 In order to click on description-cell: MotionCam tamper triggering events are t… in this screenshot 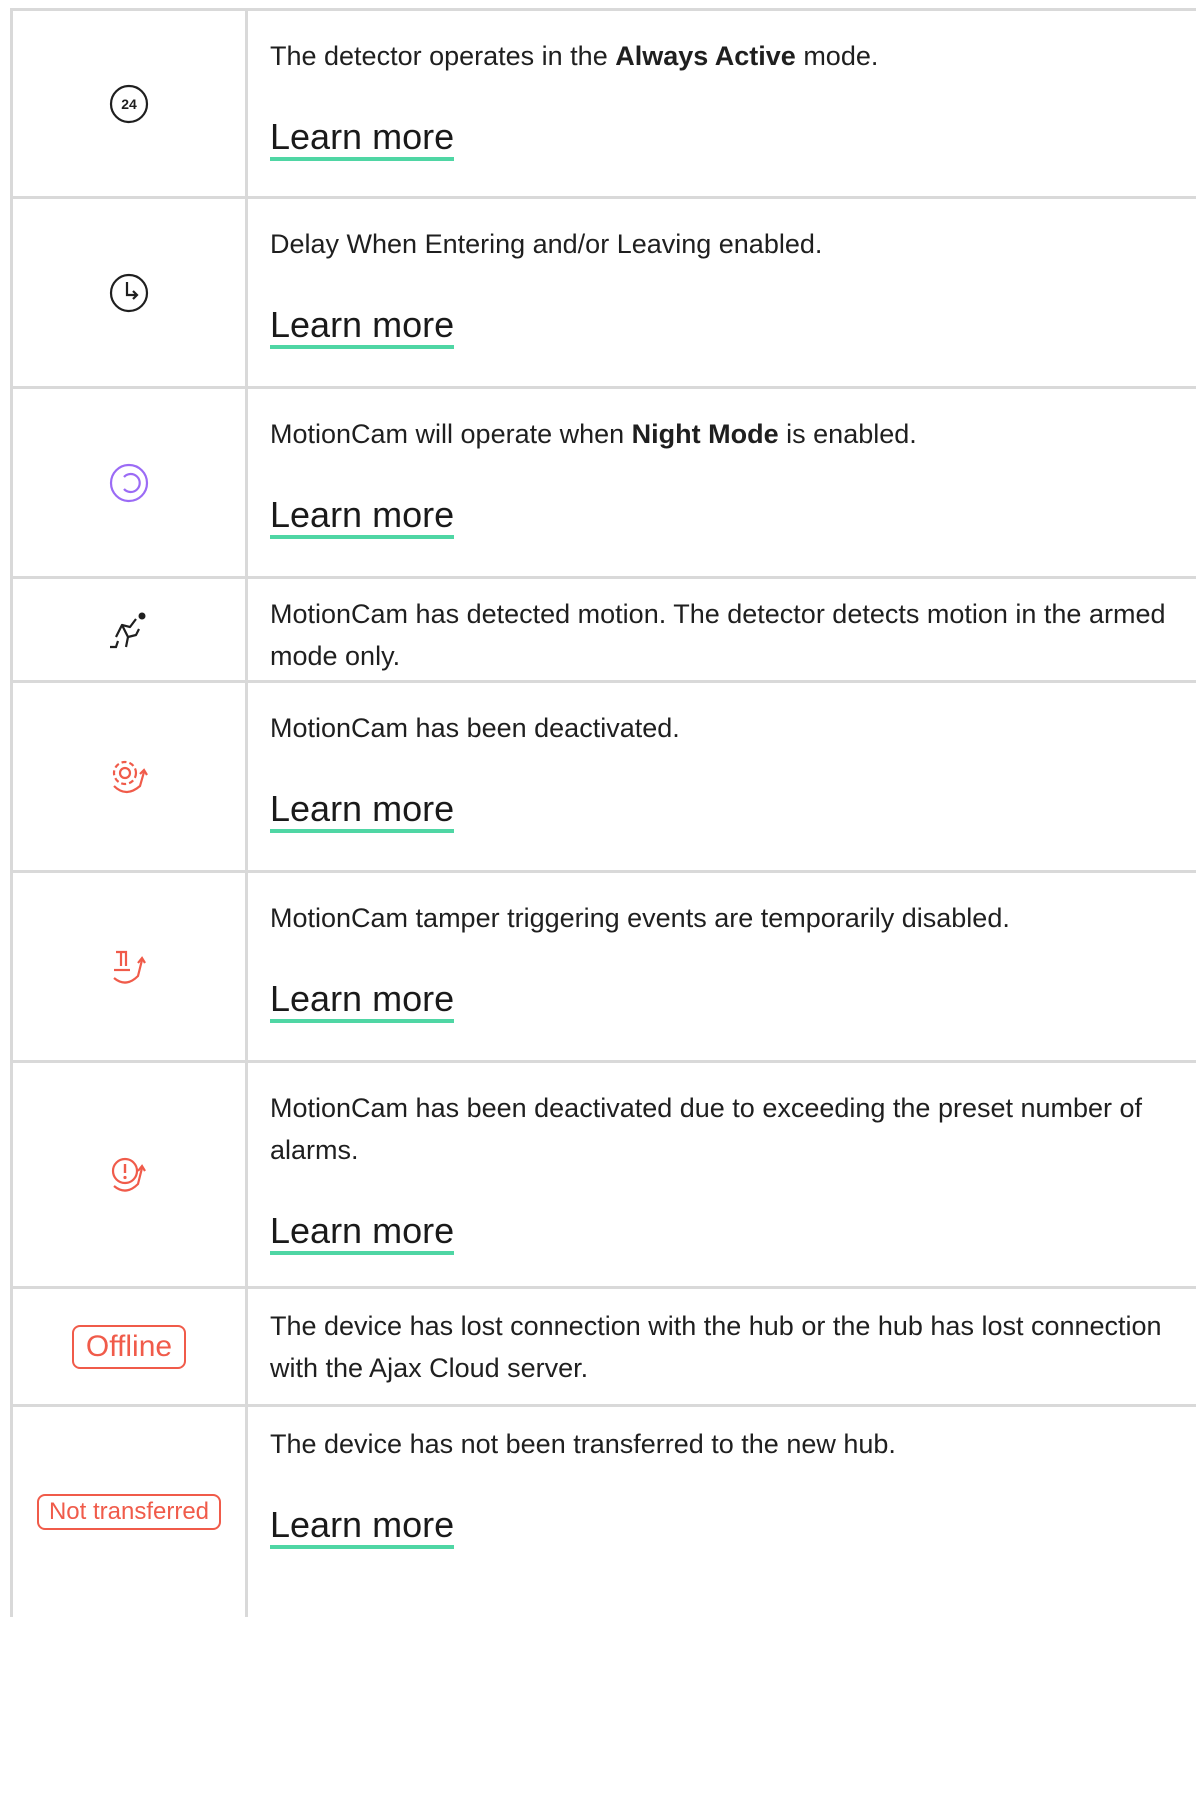, I will do `click(722, 966)`.